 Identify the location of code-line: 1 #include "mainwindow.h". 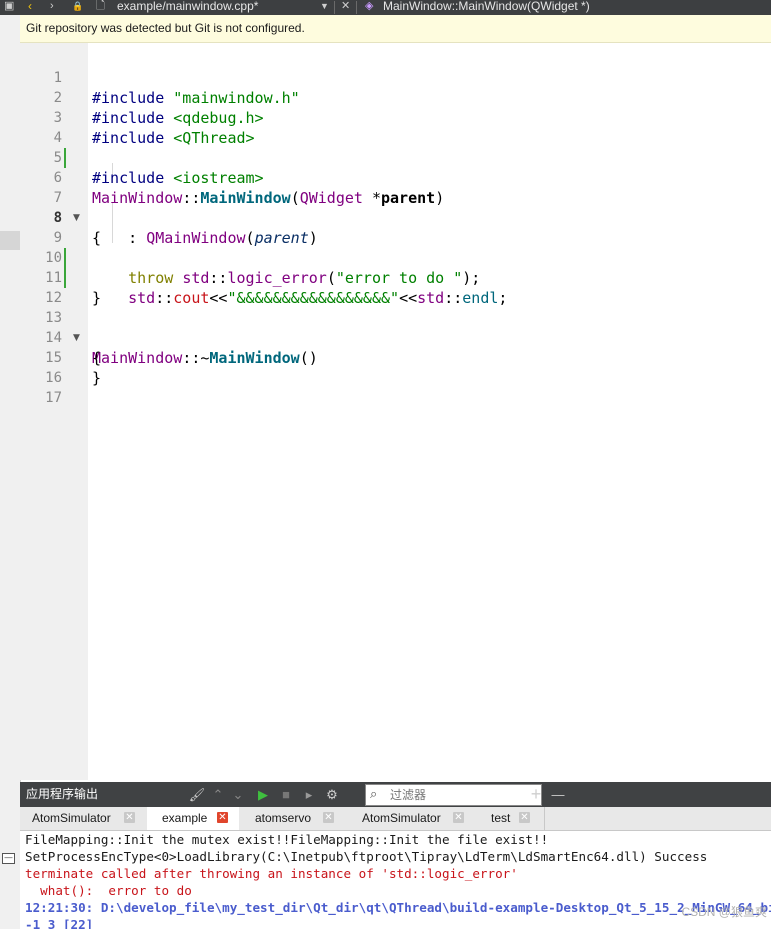
(395, 77).